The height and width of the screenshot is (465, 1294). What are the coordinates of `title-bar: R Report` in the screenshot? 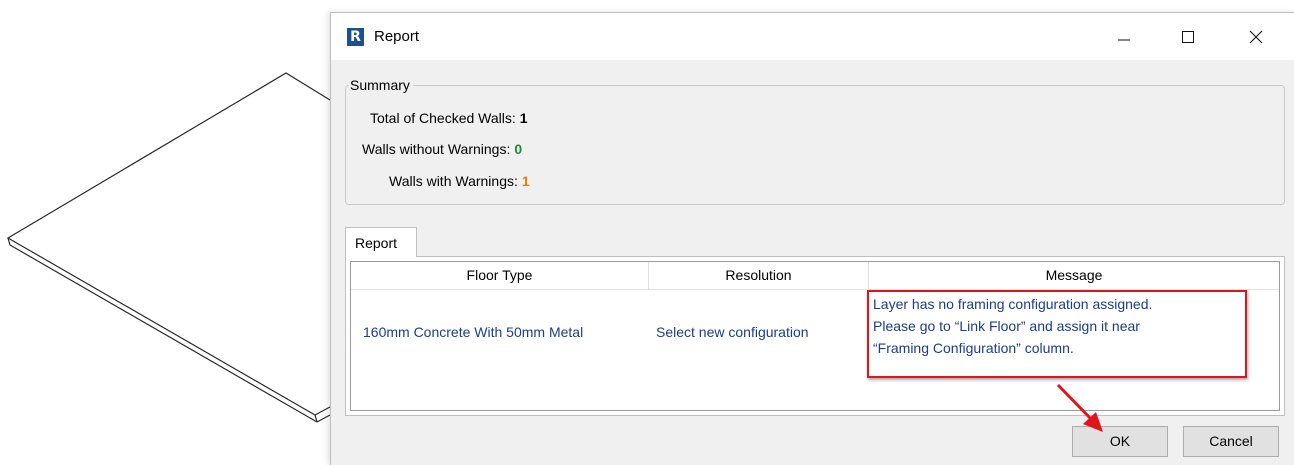 It's located at (812, 36).